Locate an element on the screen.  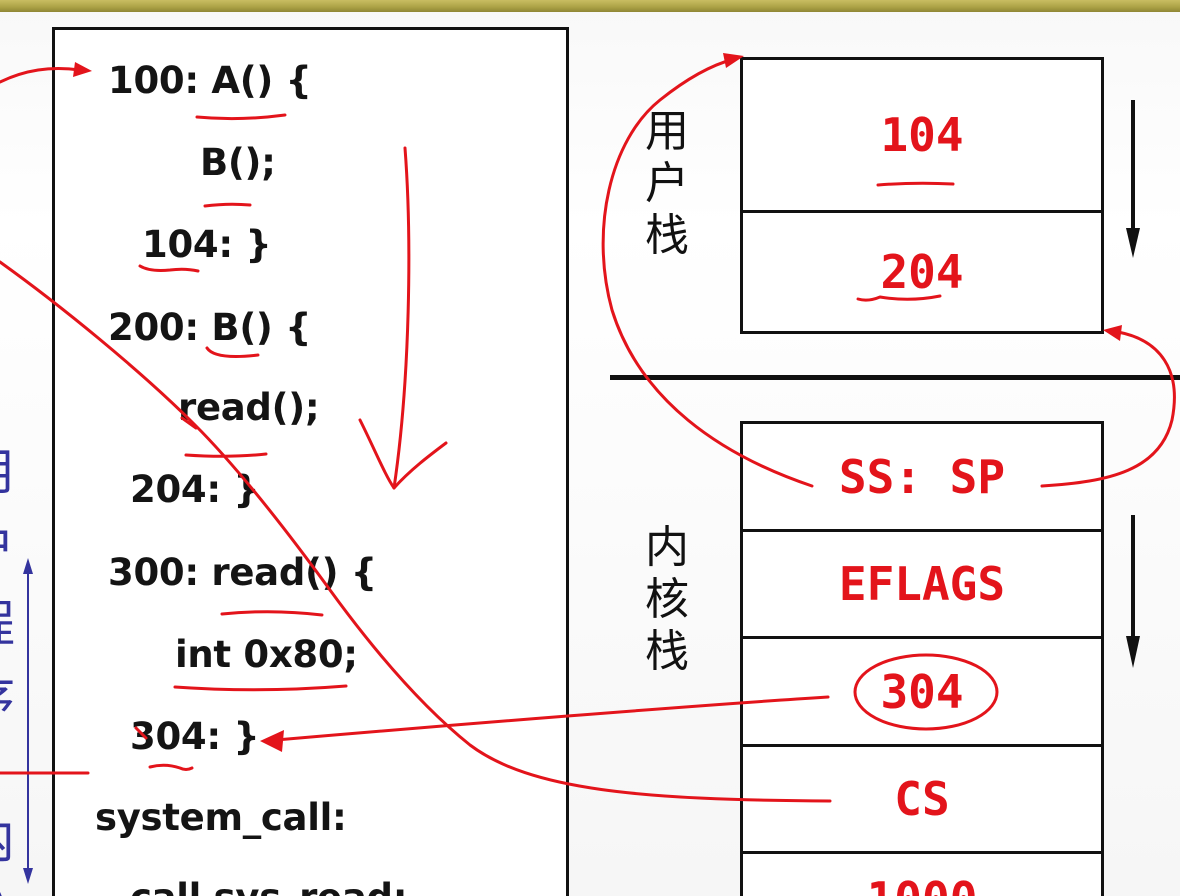
kernel-stack-value: SS: SP is located at coordinates (922, 476).